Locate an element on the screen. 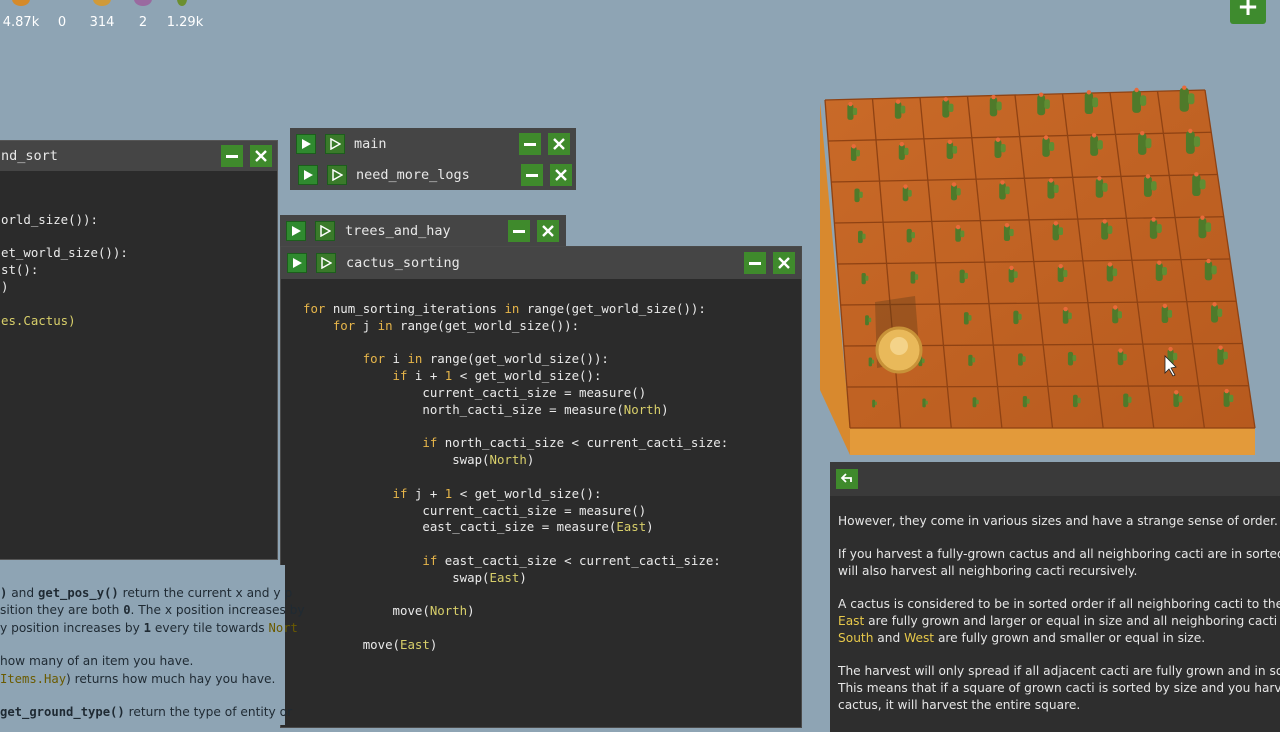 This screenshot has height=732, width=1280. code-line: swap(East) is located at coordinates (489, 577).